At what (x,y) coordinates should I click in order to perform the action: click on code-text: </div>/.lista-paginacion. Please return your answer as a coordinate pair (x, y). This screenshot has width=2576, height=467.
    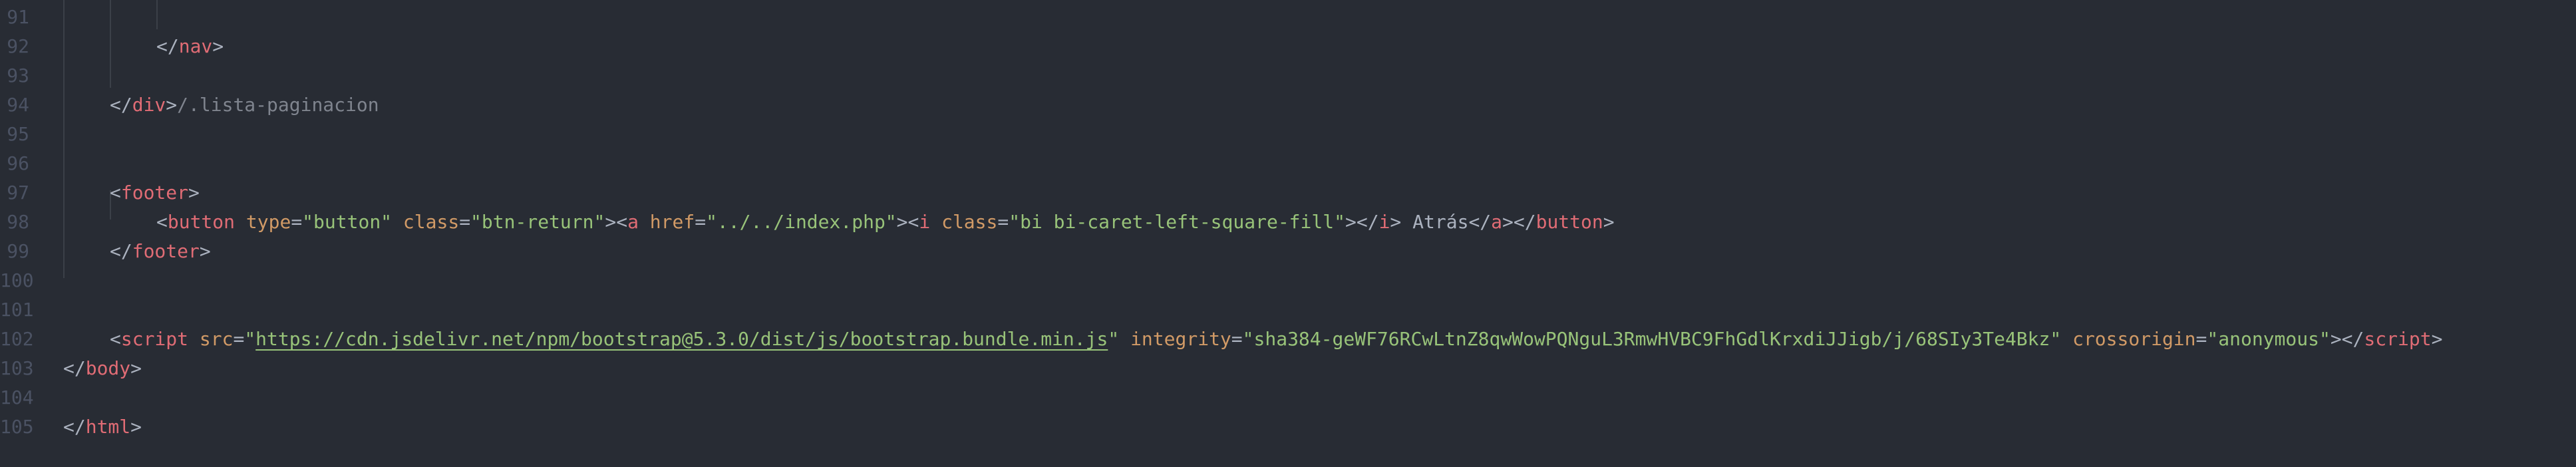
    Looking at the image, I should click on (244, 105).